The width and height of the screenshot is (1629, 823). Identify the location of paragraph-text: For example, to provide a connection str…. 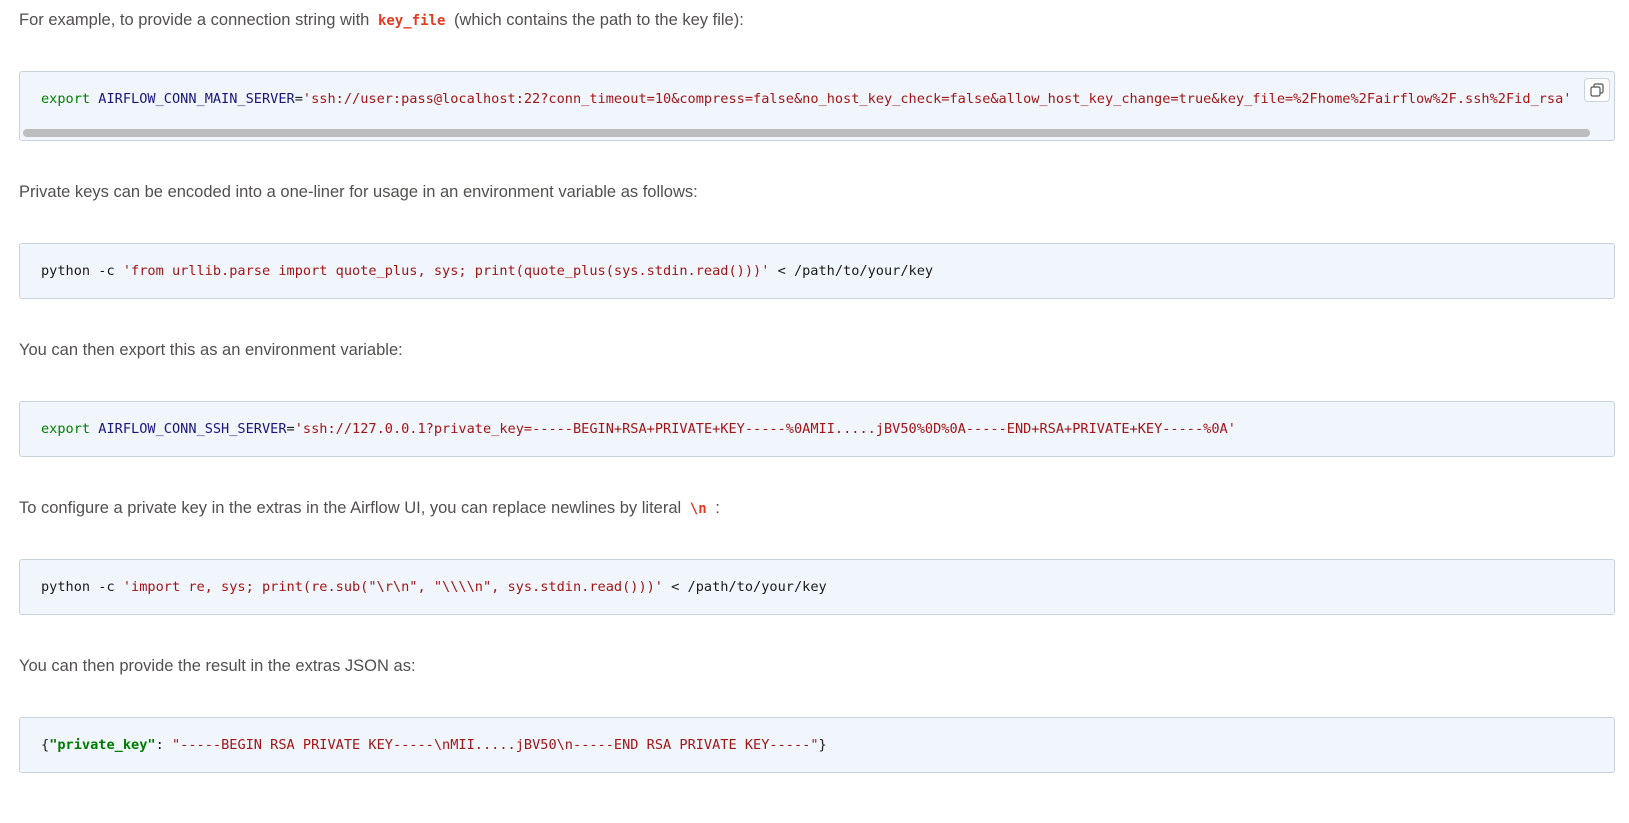
(196, 20).